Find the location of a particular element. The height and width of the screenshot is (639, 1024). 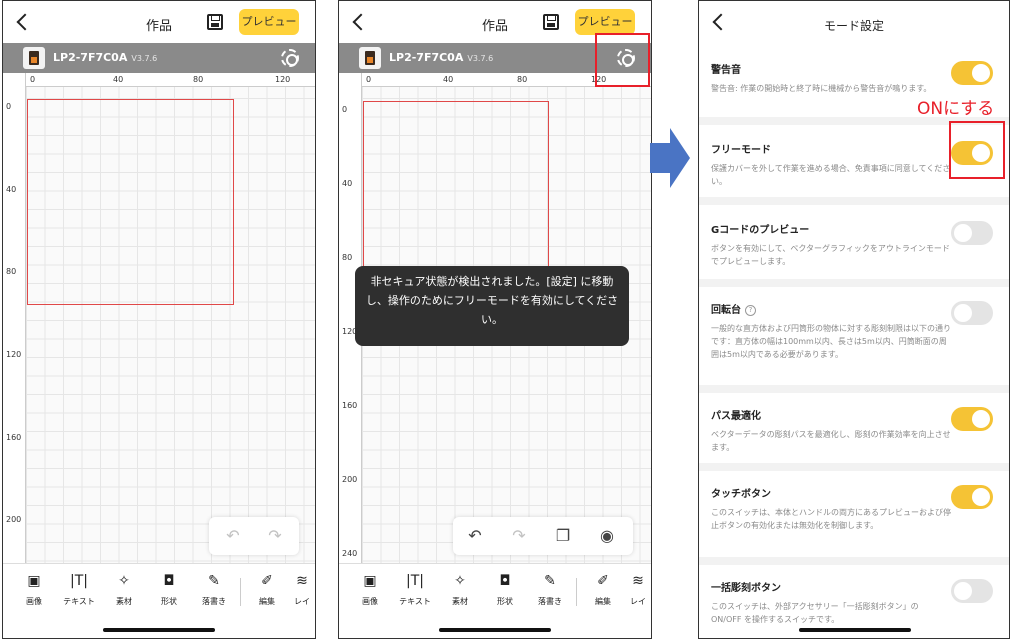

ruler-y-label: 120 is located at coordinates (14, 354).